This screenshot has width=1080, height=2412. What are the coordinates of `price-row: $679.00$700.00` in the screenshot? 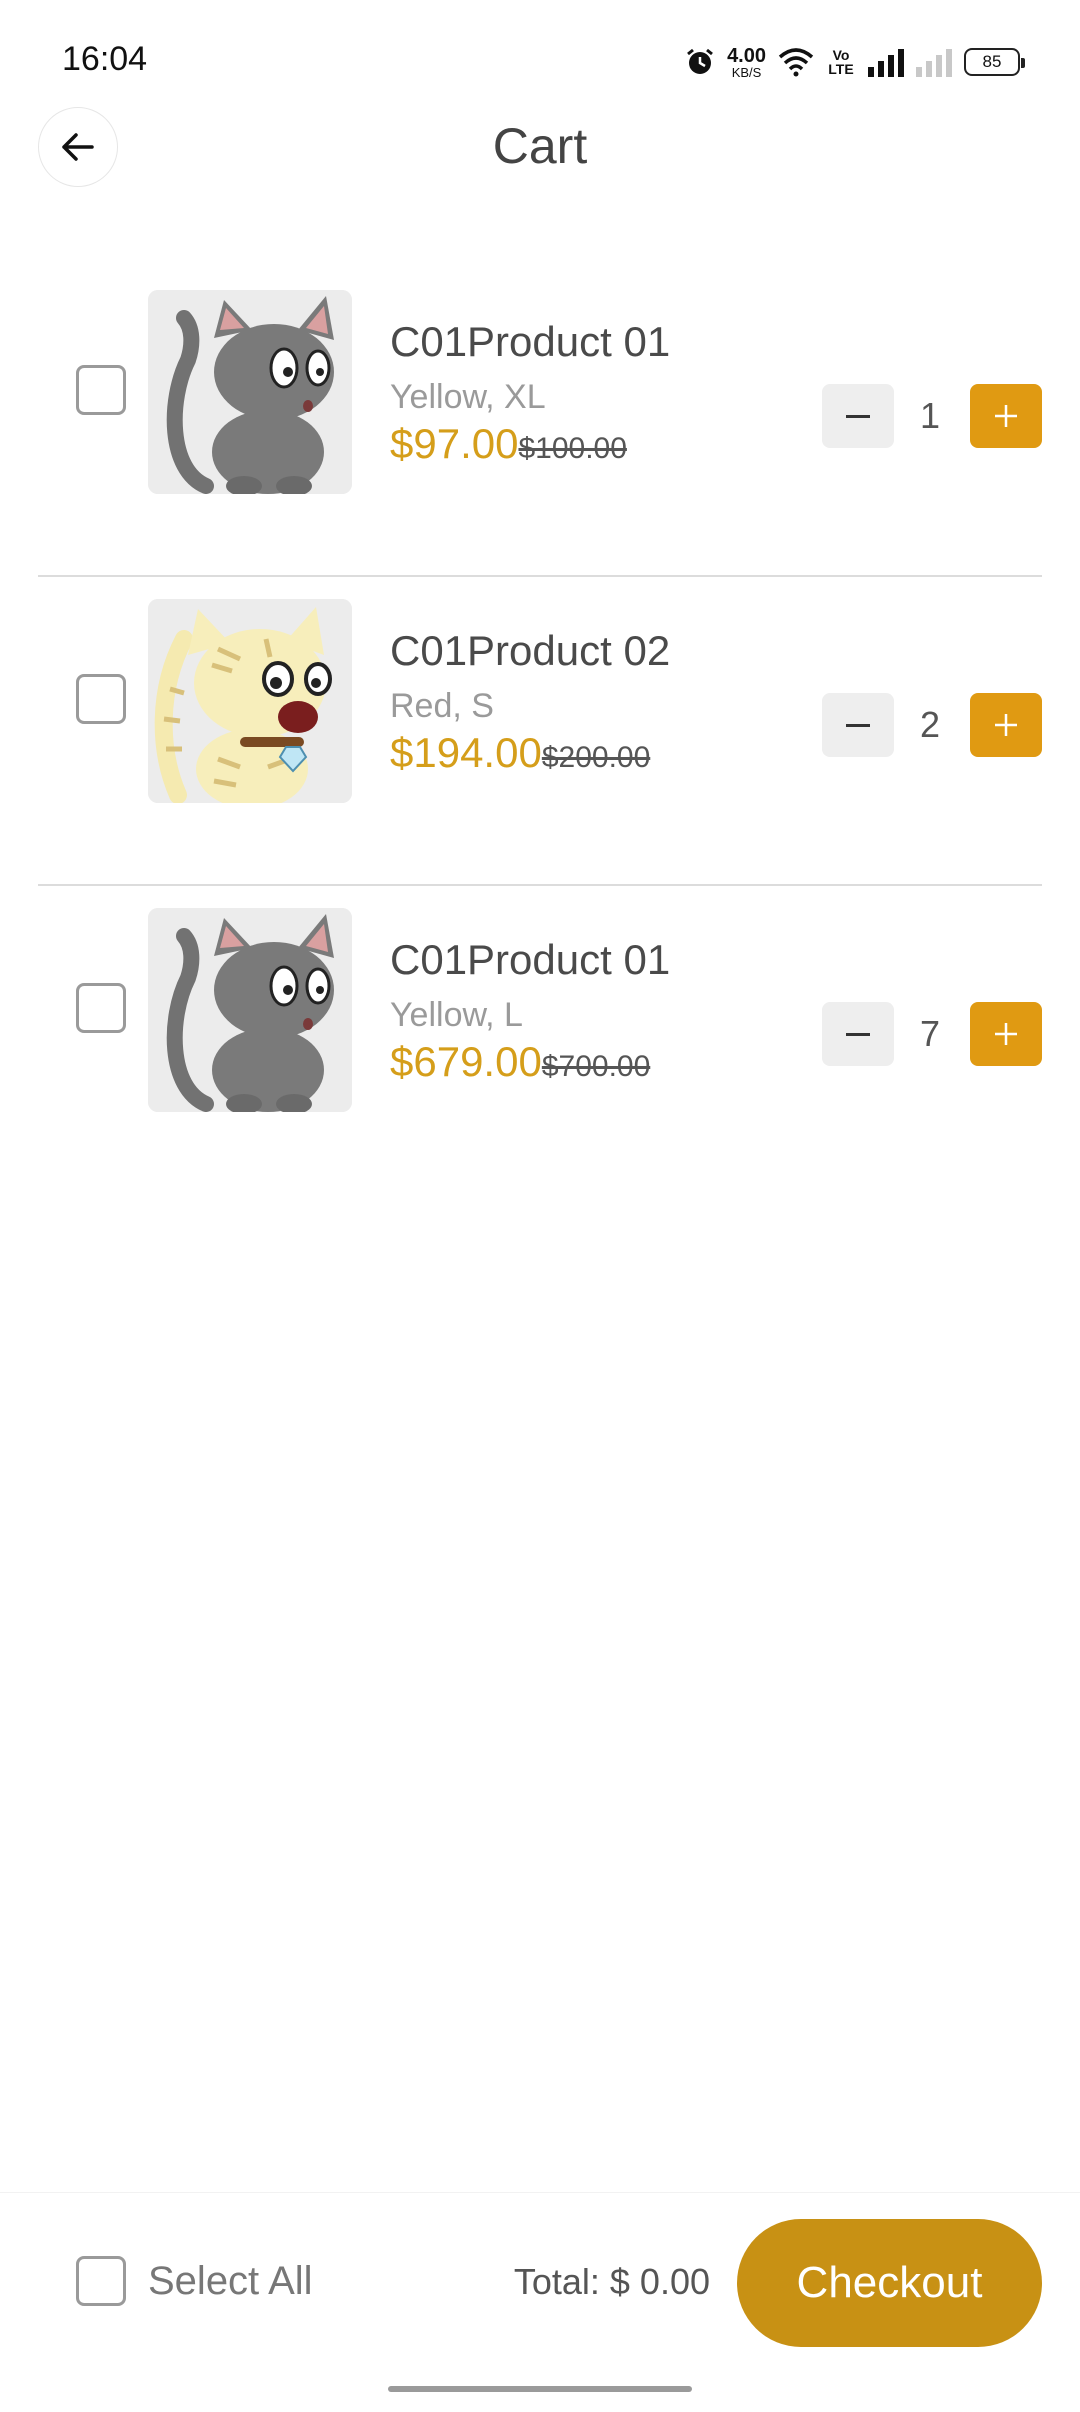 It's located at (520, 1062).